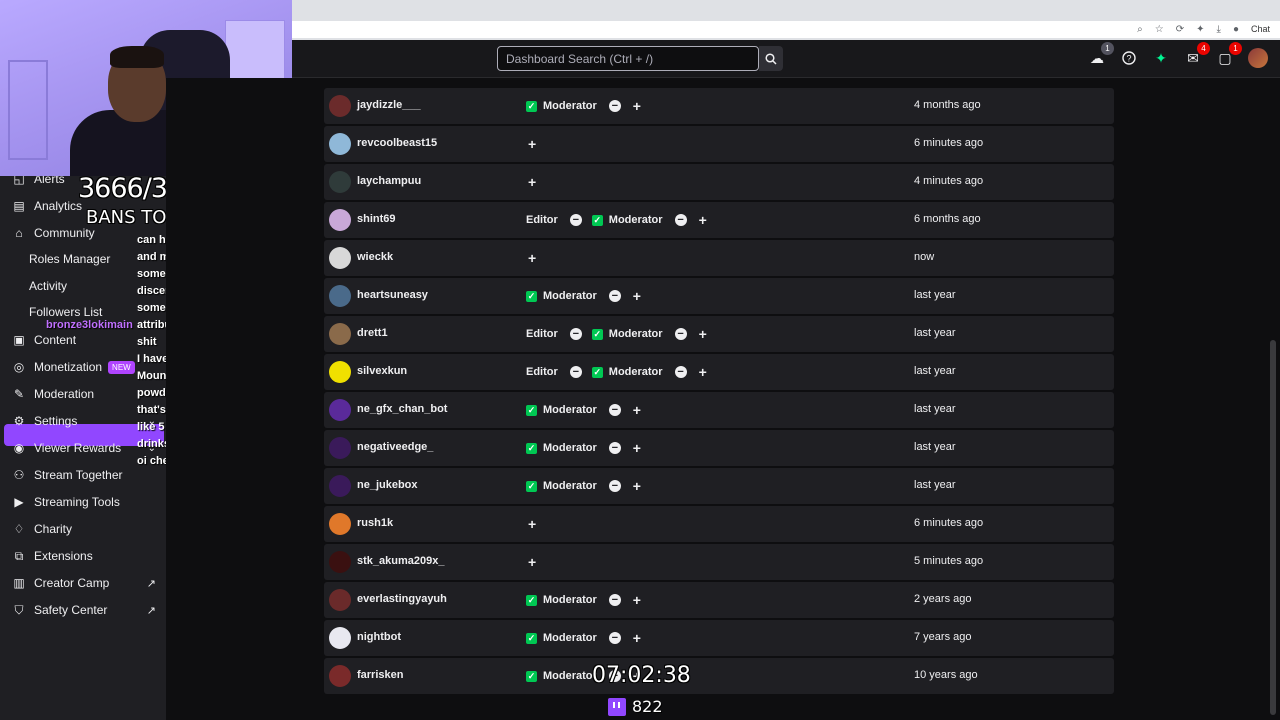 This screenshot has width=1280, height=720. I want to click on scrollbar-thumb, so click(1273, 527).